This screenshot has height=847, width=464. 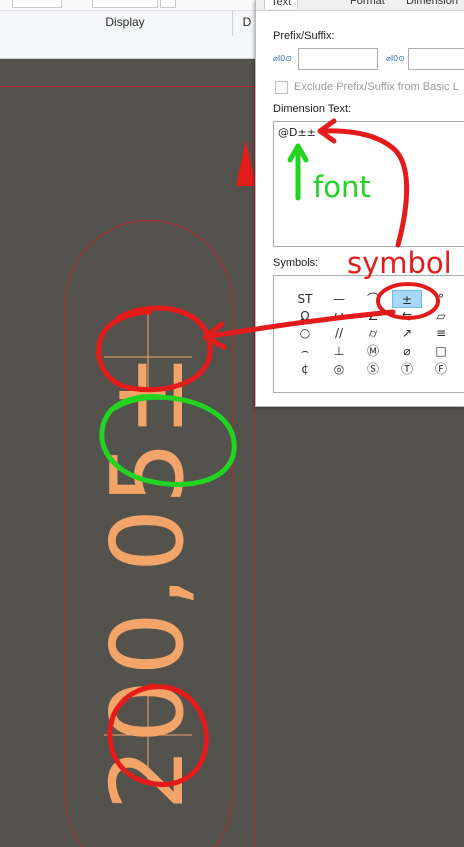 What do you see at coordinates (339, 299) in the screenshot?
I see `symbol-button: —` at bounding box center [339, 299].